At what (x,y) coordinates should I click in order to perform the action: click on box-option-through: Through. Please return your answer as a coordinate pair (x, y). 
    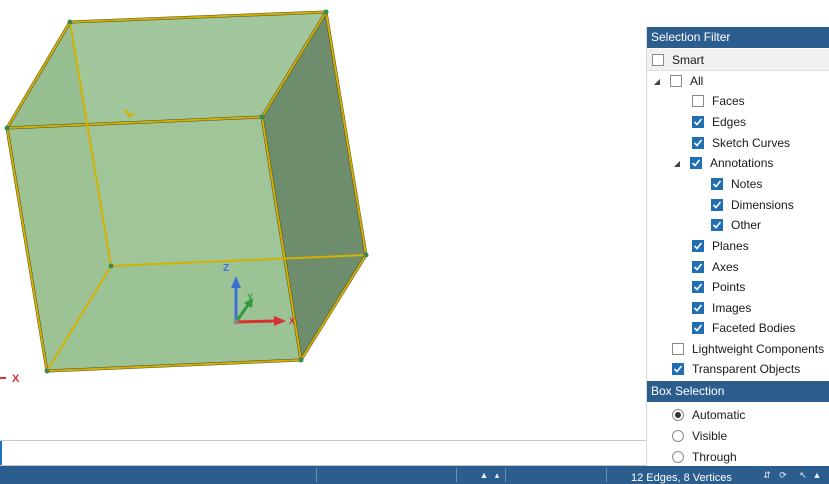
    Looking at the image, I should click on (704, 457).